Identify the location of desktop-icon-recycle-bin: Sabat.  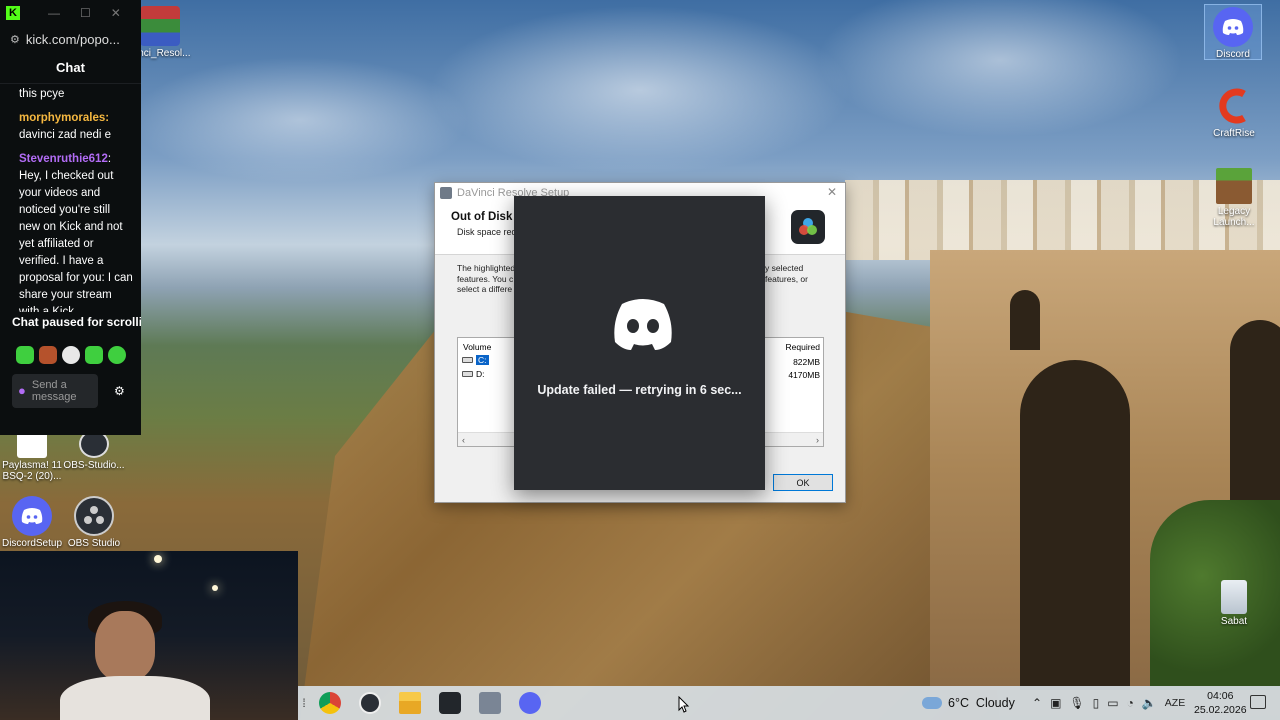
(1234, 603).